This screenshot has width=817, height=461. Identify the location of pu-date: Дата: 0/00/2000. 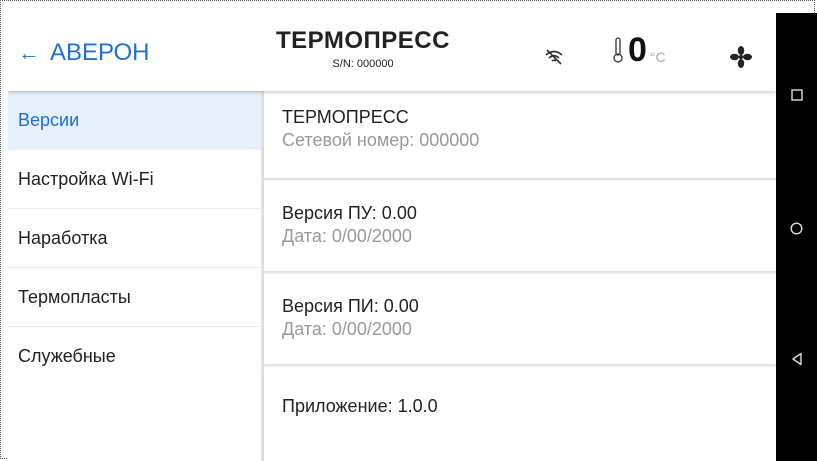
(347, 236).